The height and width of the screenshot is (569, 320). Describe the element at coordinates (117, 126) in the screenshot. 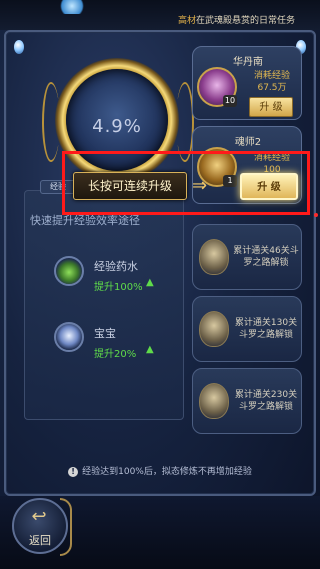

I see `exp-percent: 4.9%` at that location.